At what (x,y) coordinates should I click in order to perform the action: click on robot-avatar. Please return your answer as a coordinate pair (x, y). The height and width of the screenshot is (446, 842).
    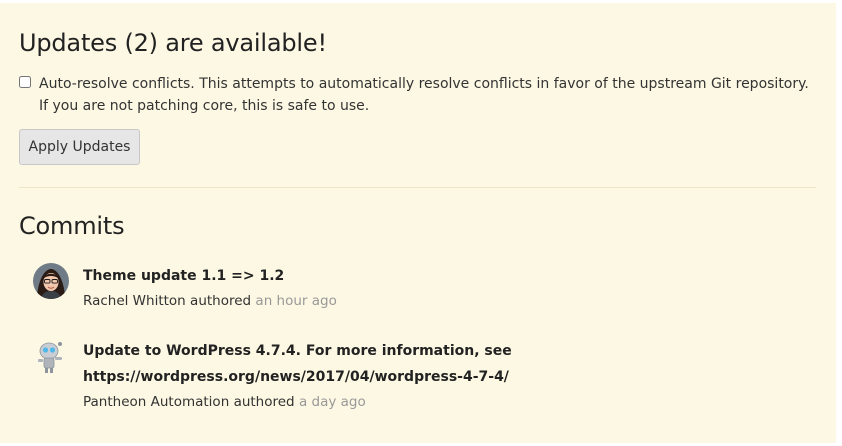
    Looking at the image, I should click on (51, 356).